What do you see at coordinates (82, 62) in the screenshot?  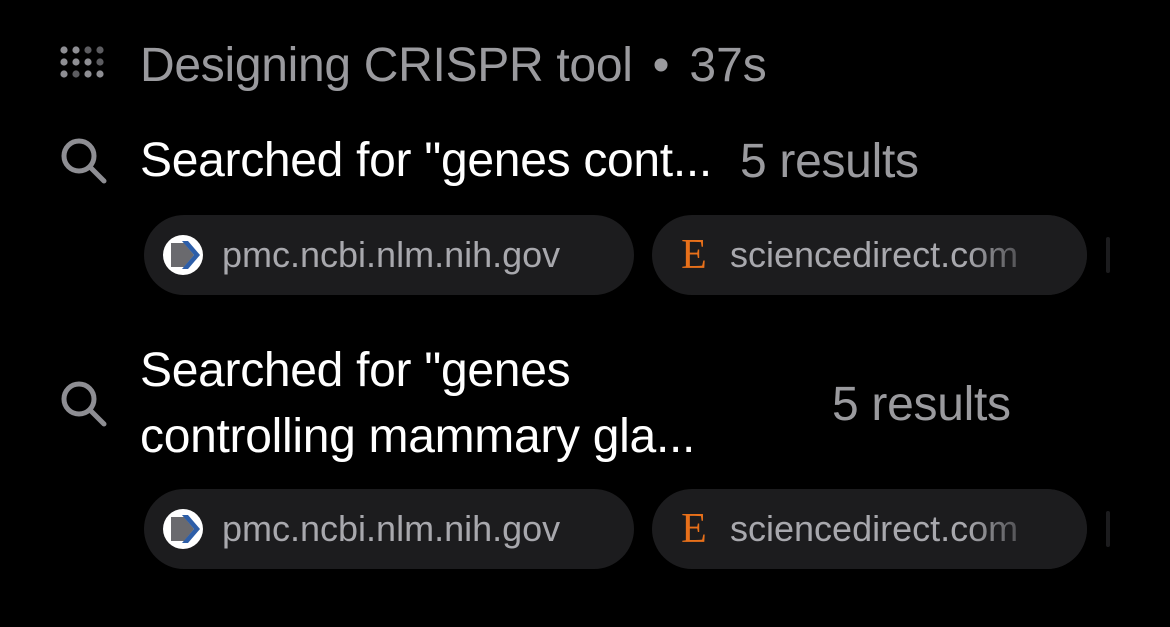 I see `dots-grid-icon` at bounding box center [82, 62].